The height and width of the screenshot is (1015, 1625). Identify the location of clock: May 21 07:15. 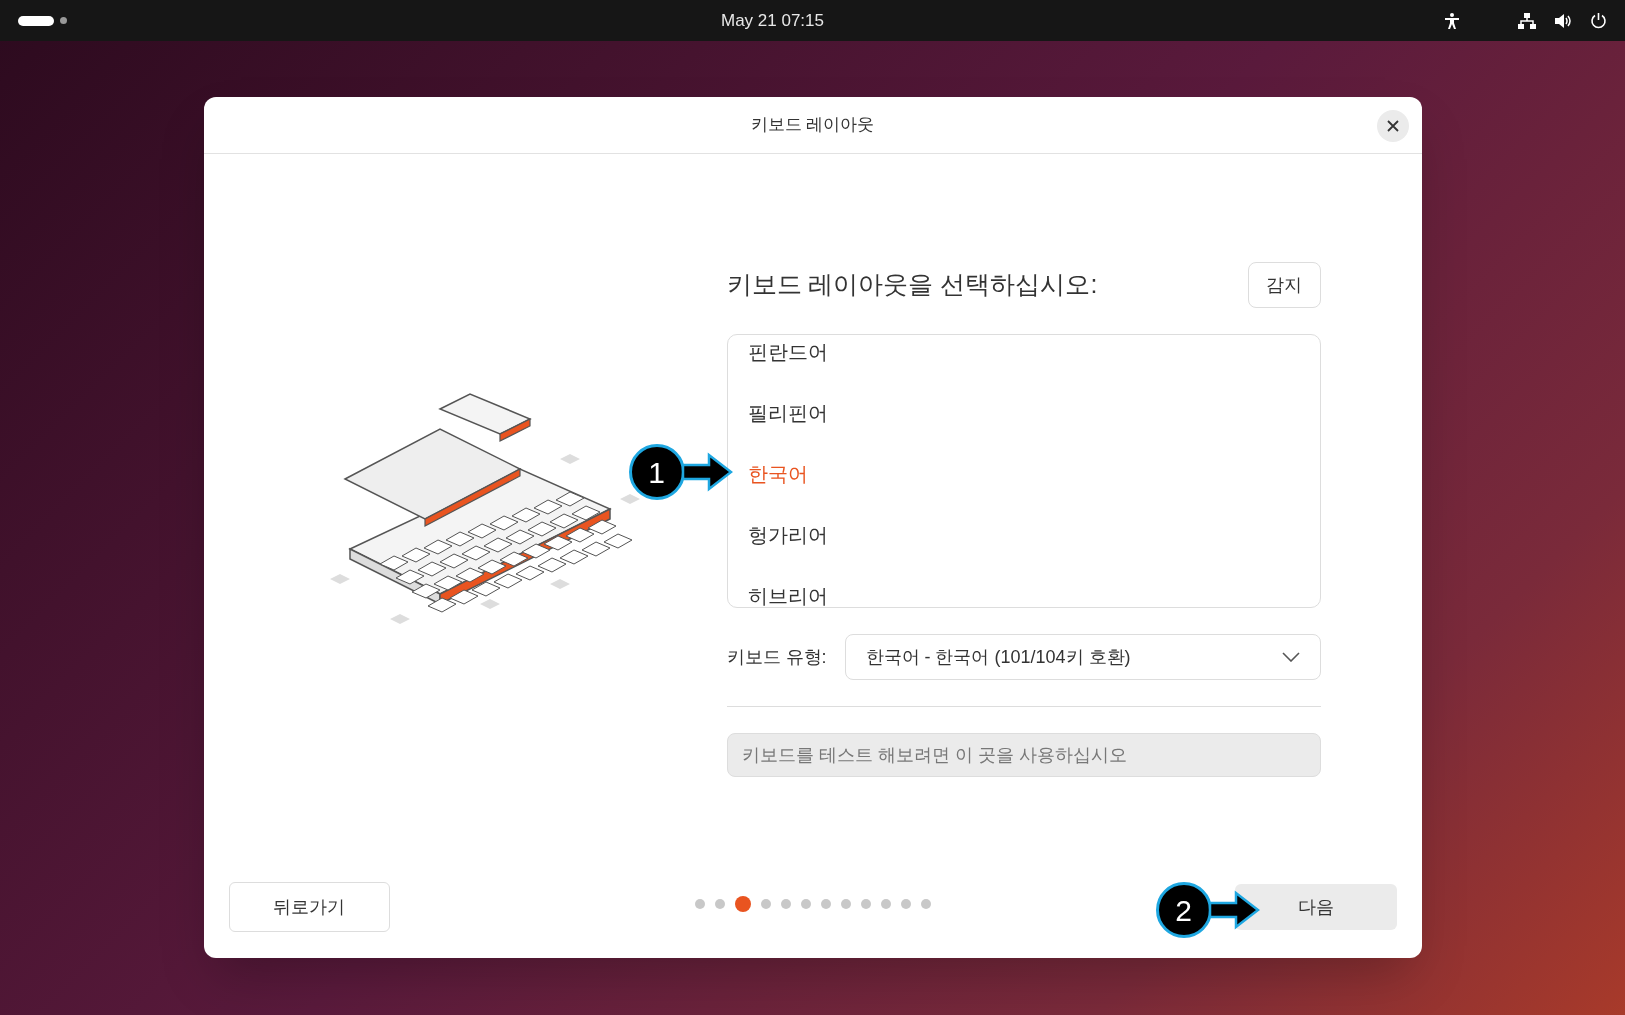
(772, 20).